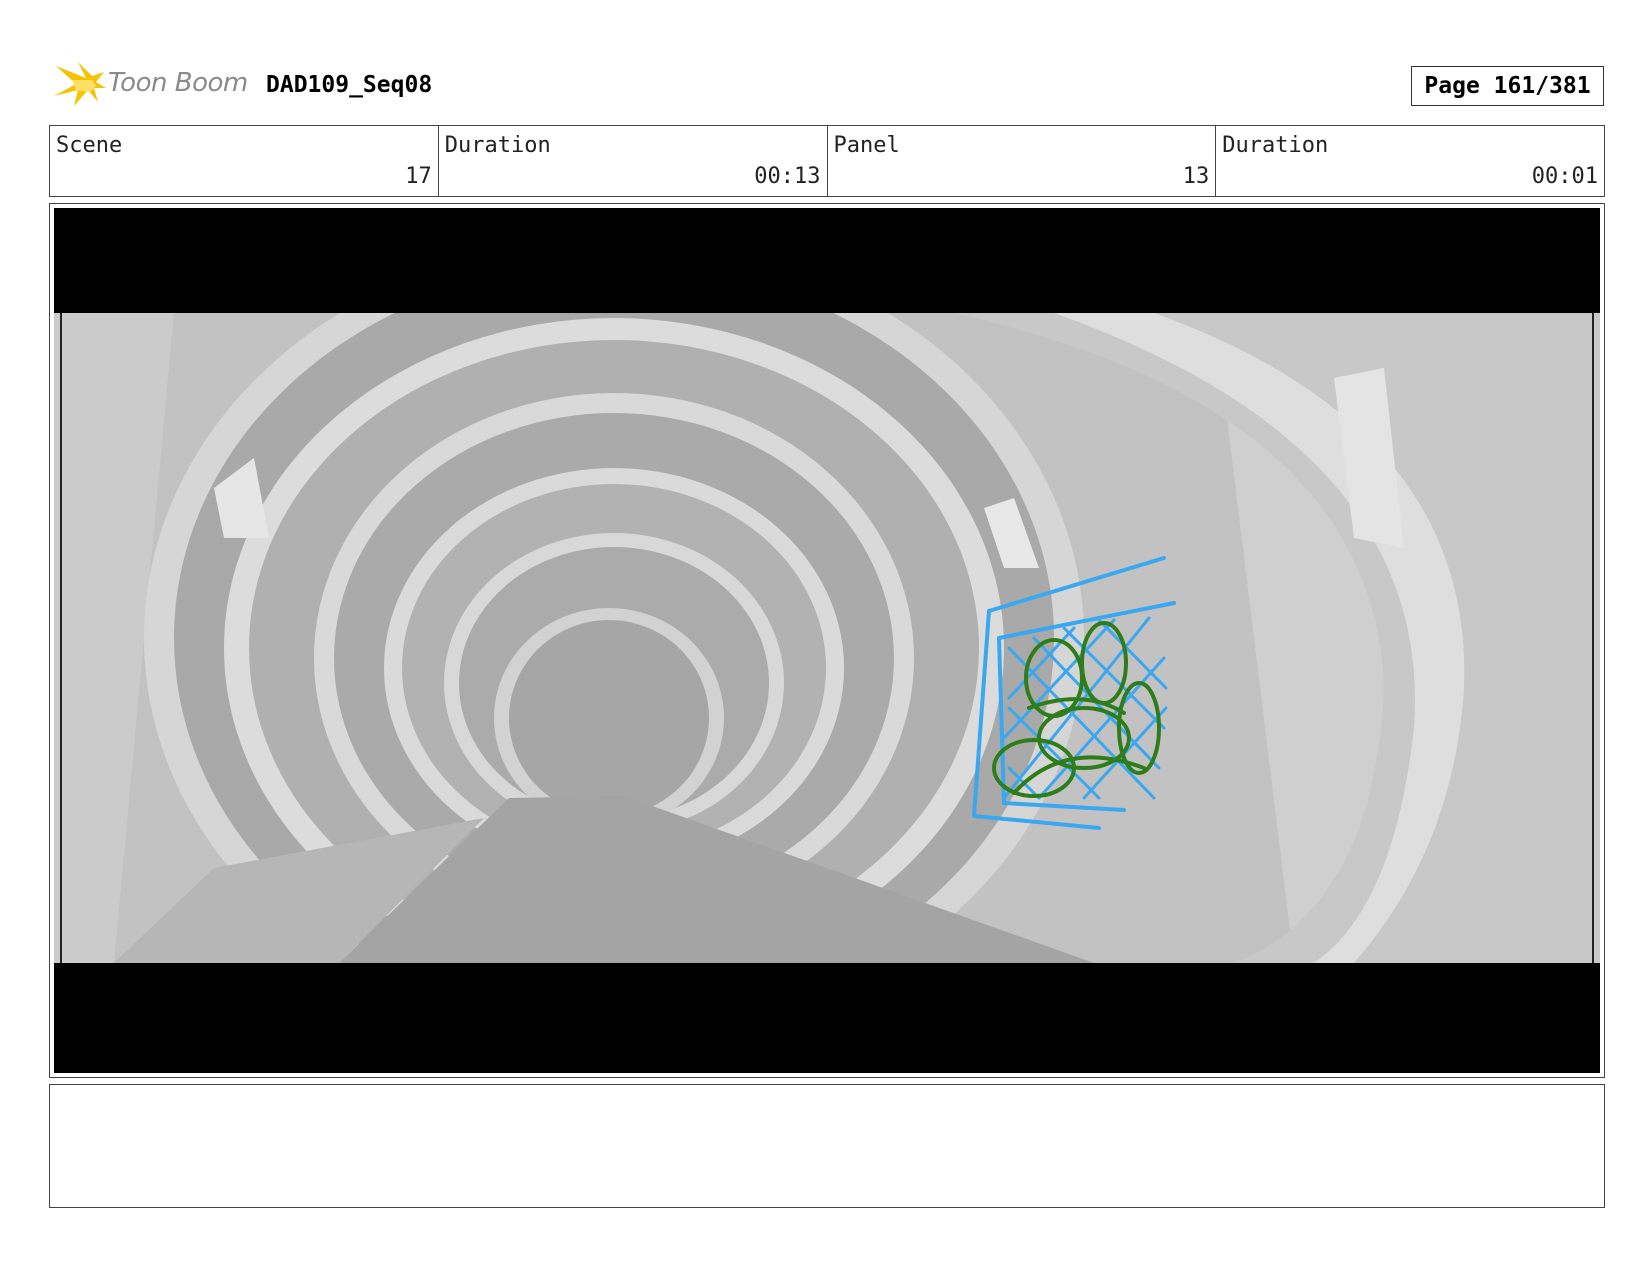  Describe the element at coordinates (633, 161) in the screenshot. I see `scene-duration-cell: Duration 00:13` at that location.